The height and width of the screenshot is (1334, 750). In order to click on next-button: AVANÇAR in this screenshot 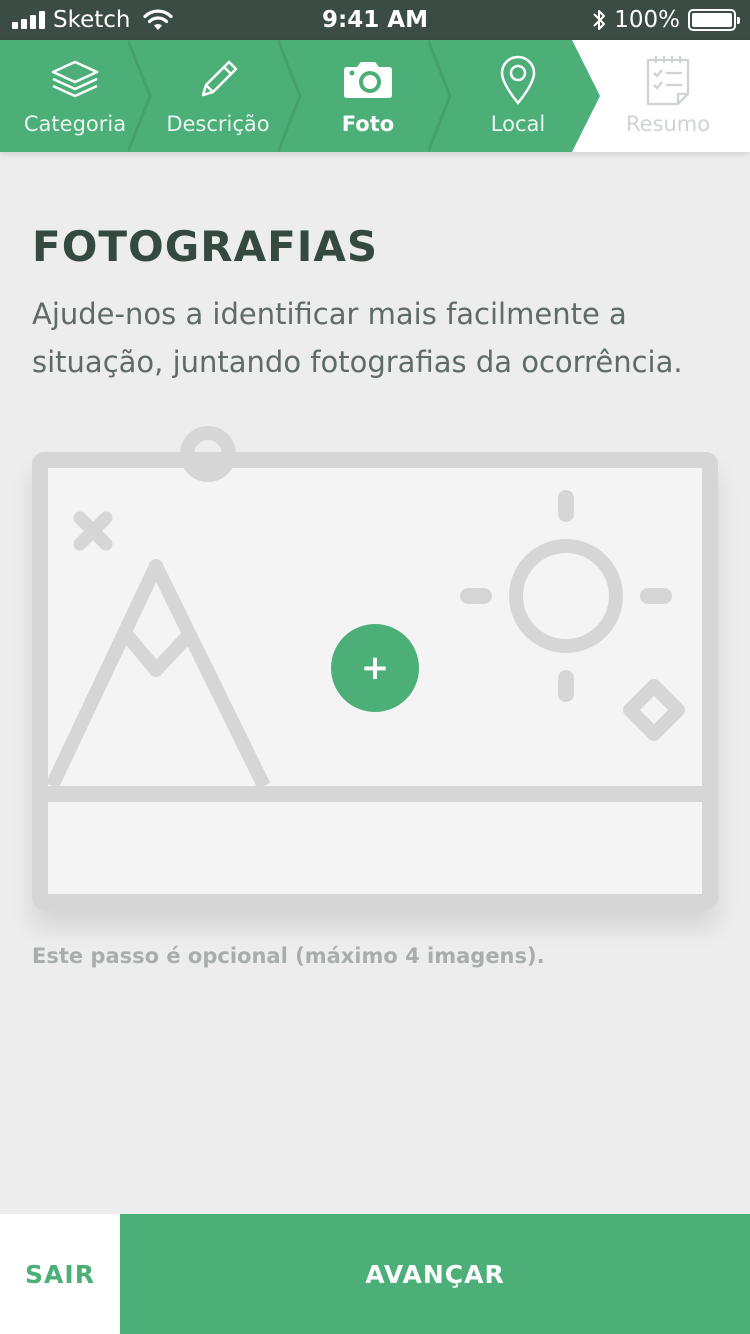, I will do `click(435, 1274)`.